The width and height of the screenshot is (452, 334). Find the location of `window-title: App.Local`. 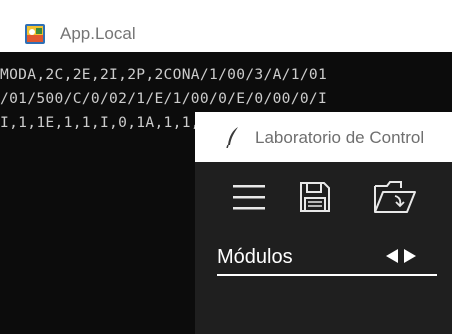

window-title: App.Local is located at coordinates (98, 33).